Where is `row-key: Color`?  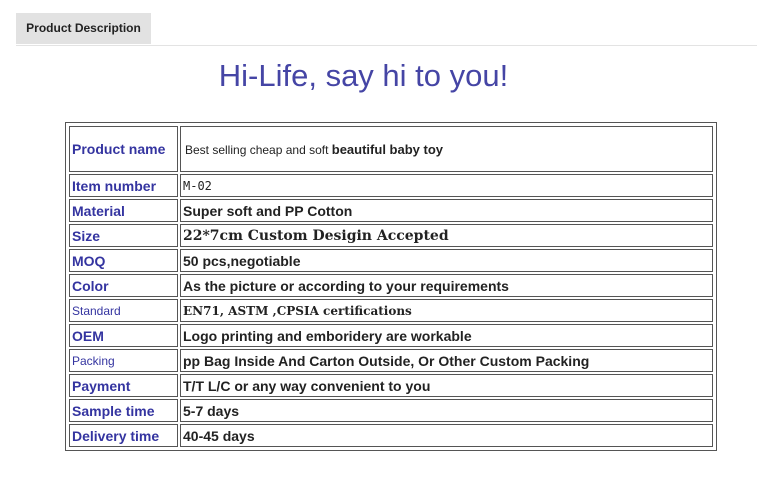
row-key: Color is located at coordinates (123, 285).